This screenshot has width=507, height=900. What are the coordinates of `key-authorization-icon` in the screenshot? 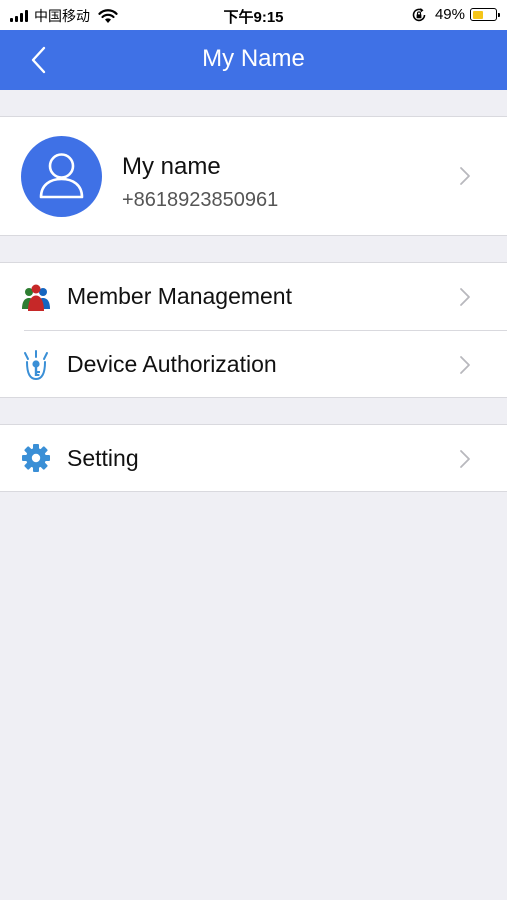 It's located at (36, 365).